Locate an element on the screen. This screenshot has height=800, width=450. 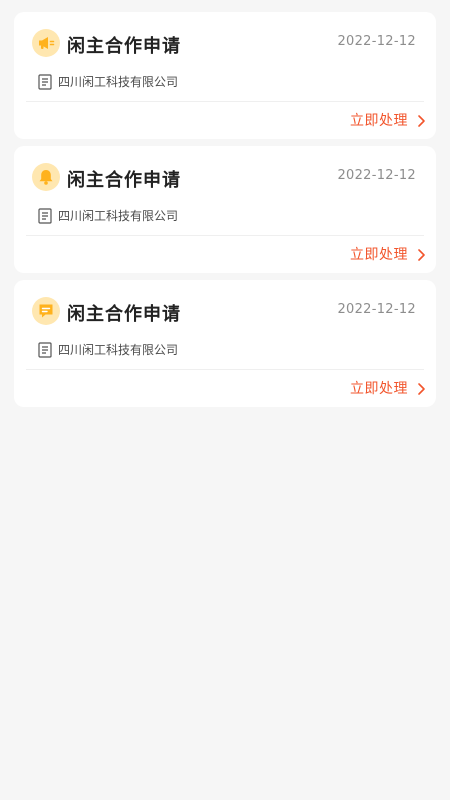
message-icon is located at coordinates (46, 311).